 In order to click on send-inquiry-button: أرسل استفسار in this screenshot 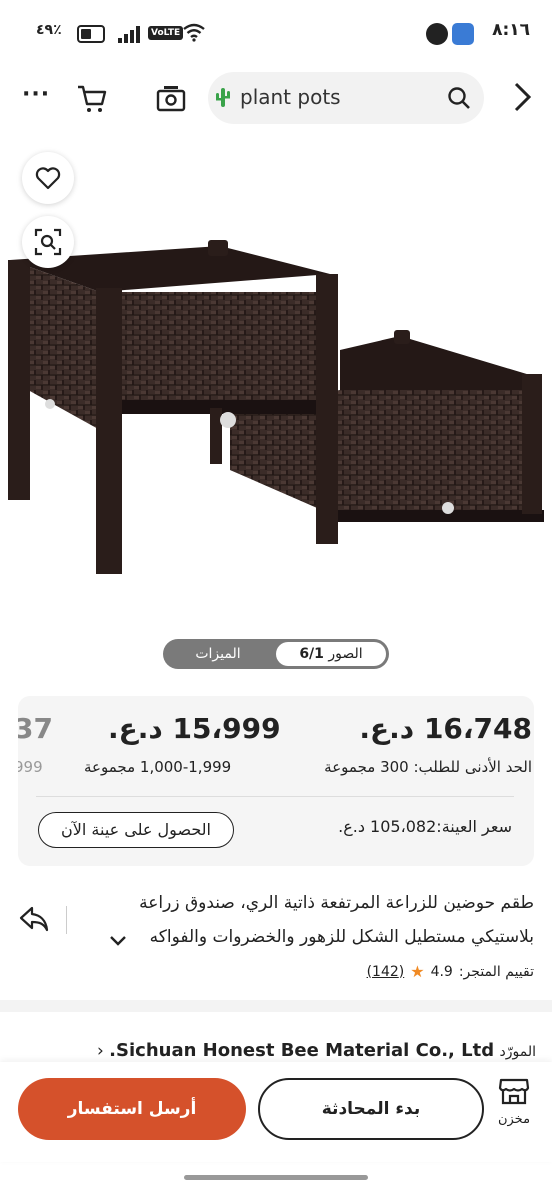, I will do `click(132, 1109)`.